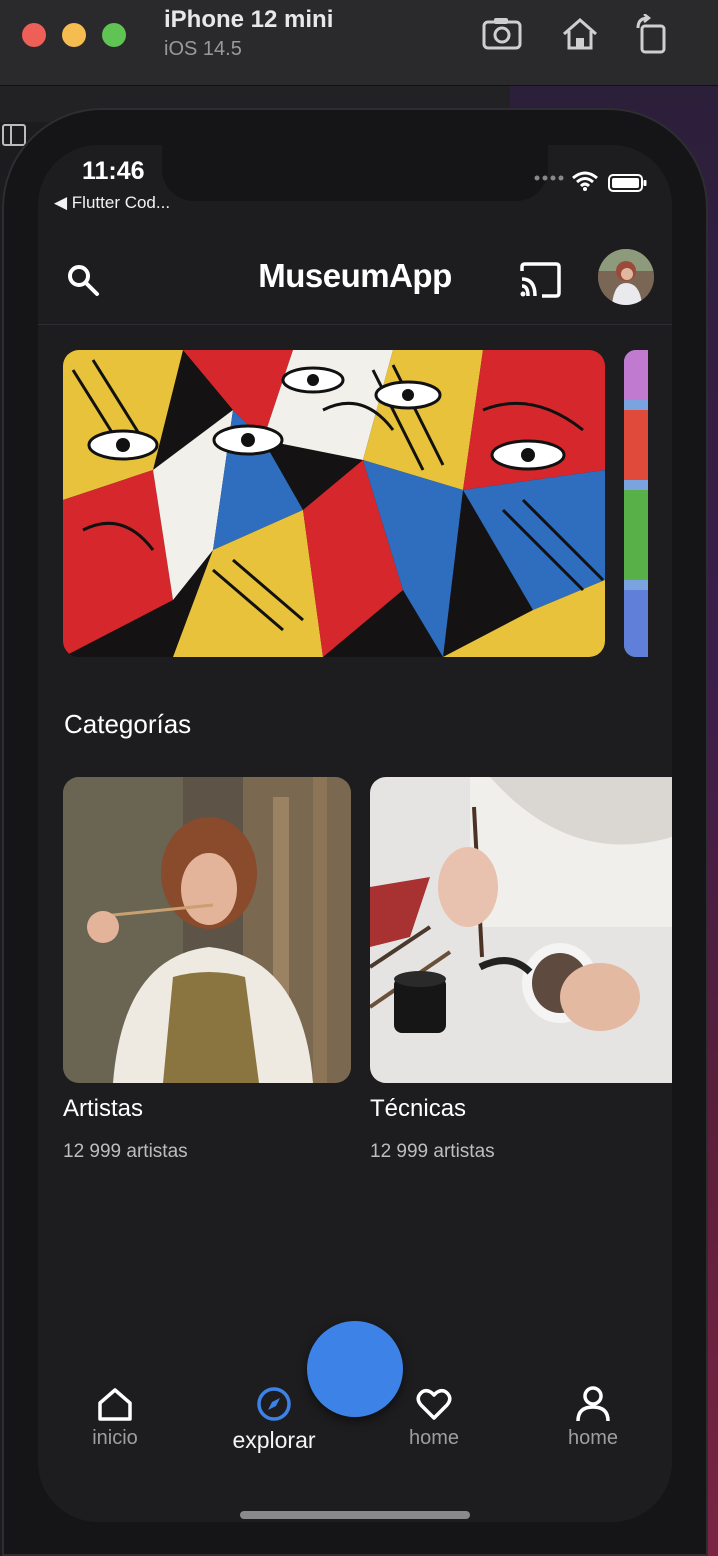 The height and width of the screenshot is (1556, 718). I want to click on category-card-artists: Artistas 12 999 artistas, so click(207, 969).